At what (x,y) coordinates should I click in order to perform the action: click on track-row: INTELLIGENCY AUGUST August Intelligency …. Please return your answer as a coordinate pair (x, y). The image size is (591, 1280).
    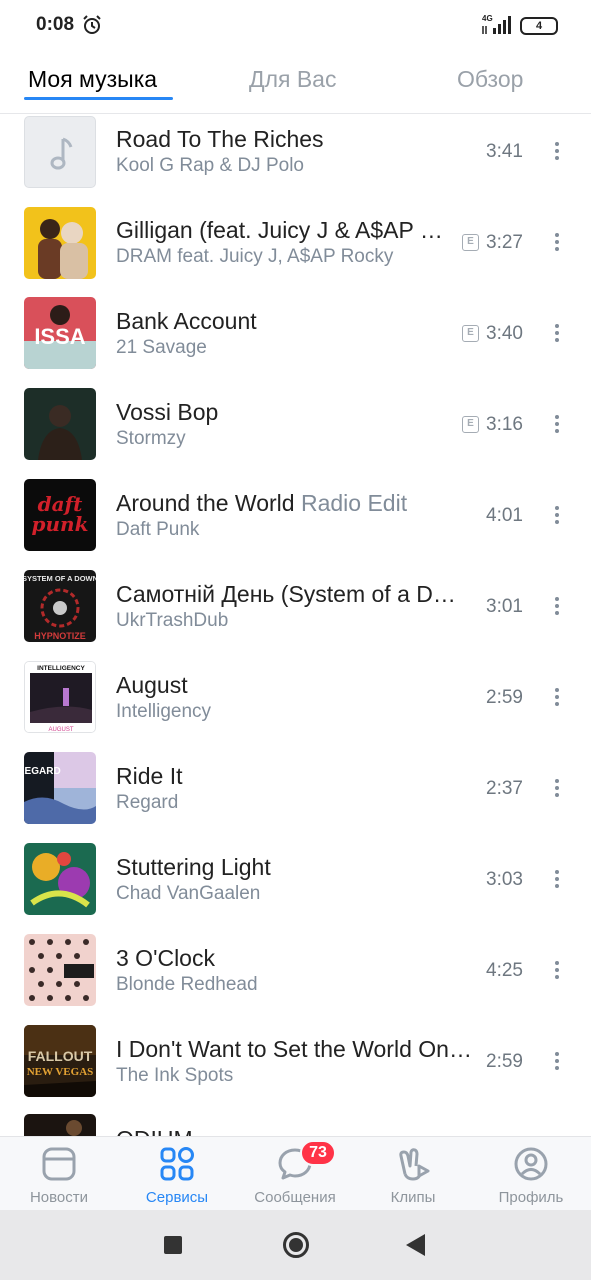
    Looking at the image, I should click on (295, 706).